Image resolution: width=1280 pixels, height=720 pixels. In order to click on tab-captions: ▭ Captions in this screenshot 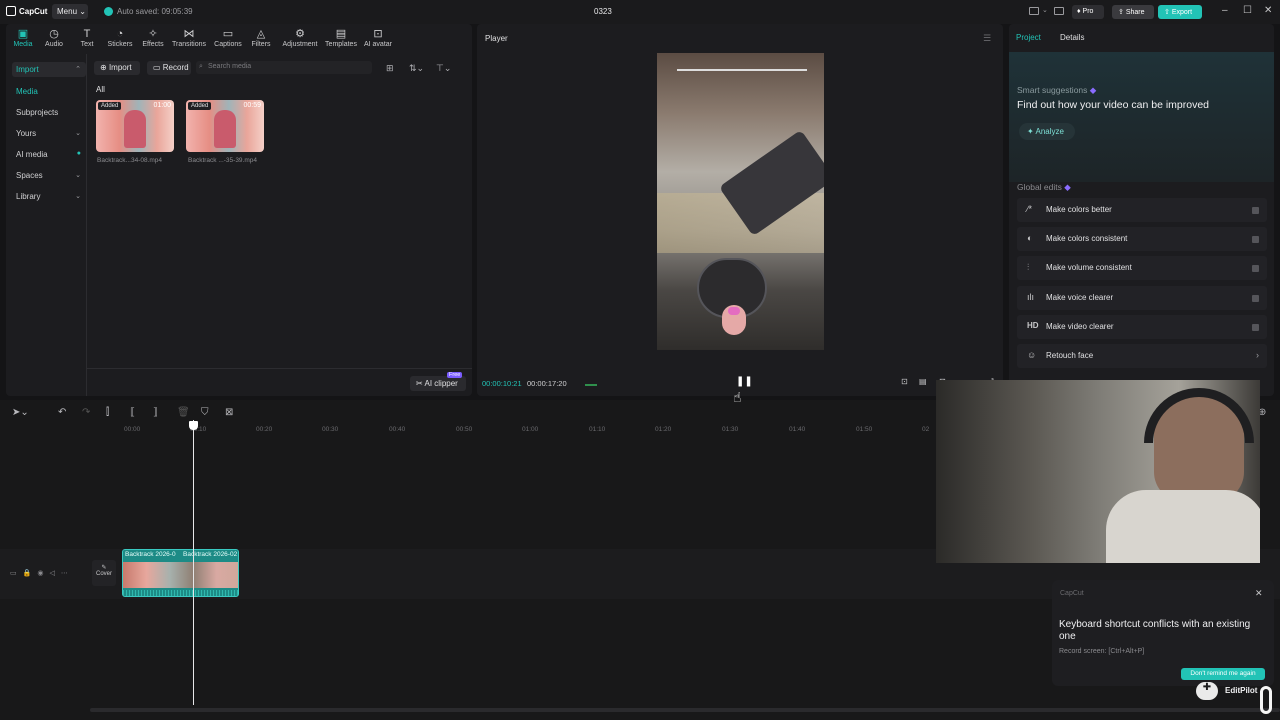, I will do `click(228, 38)`.